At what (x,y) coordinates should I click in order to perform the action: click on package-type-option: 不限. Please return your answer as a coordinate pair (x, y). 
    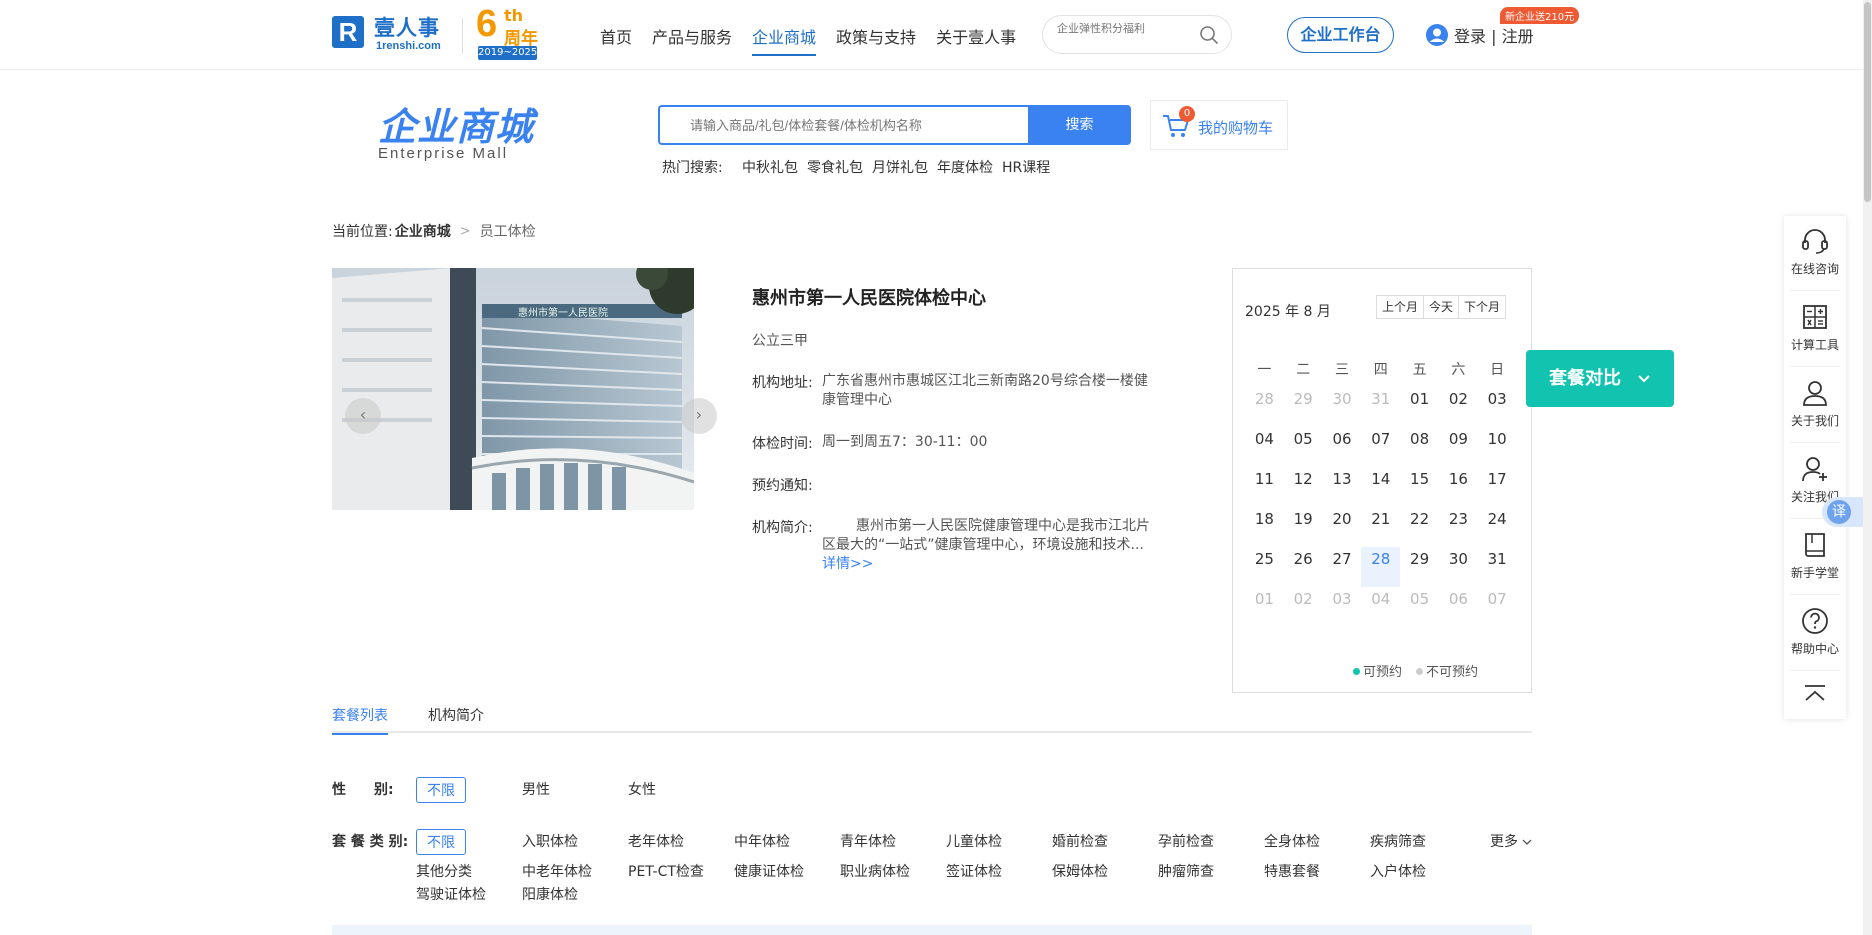
    Looking at the image, I should click on (441, 842).